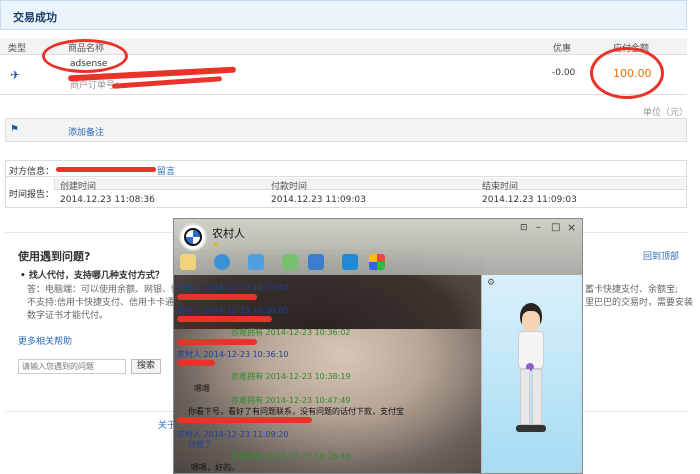  I want to click on page-title: 交易成功, so click(35, 17).